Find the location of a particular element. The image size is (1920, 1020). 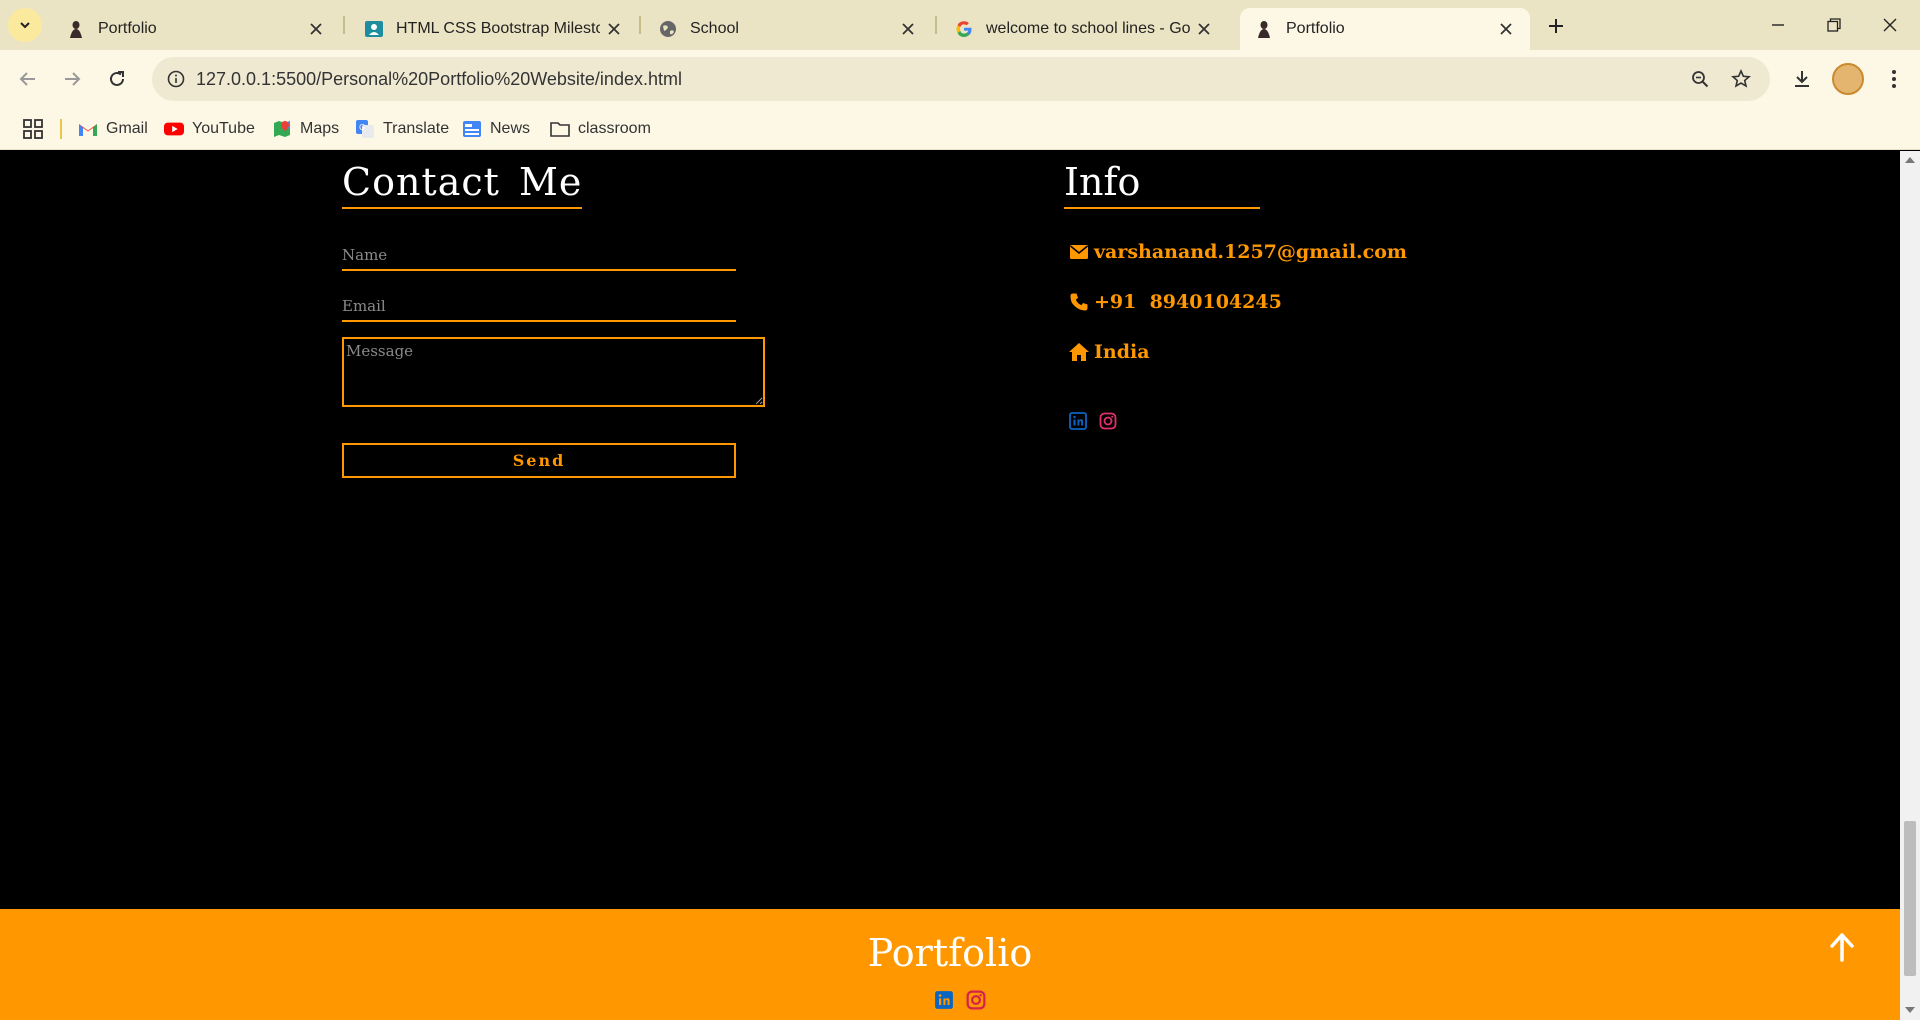

back-button is located at coordinates (28, 79).